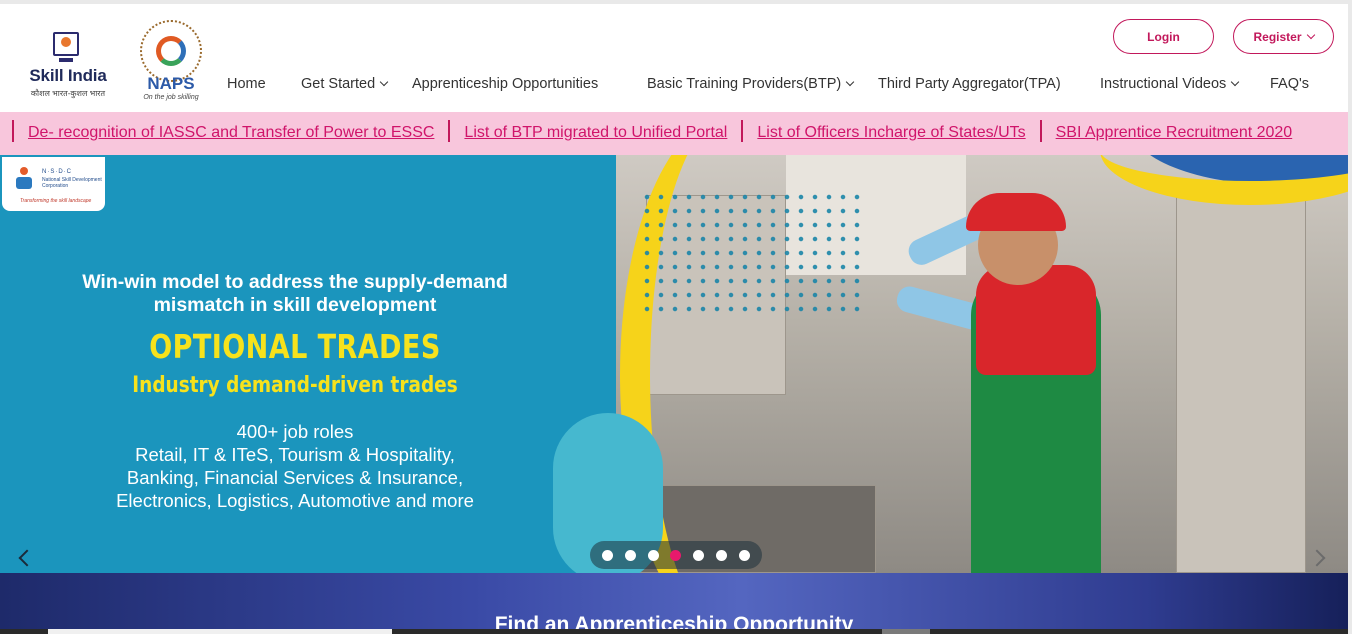  What do you see at coordinates (68, 93) in the screenshot?
I see `skill-india-tagline: कौशल भारत-कुशल भारत` at bounding box center [68, 93].